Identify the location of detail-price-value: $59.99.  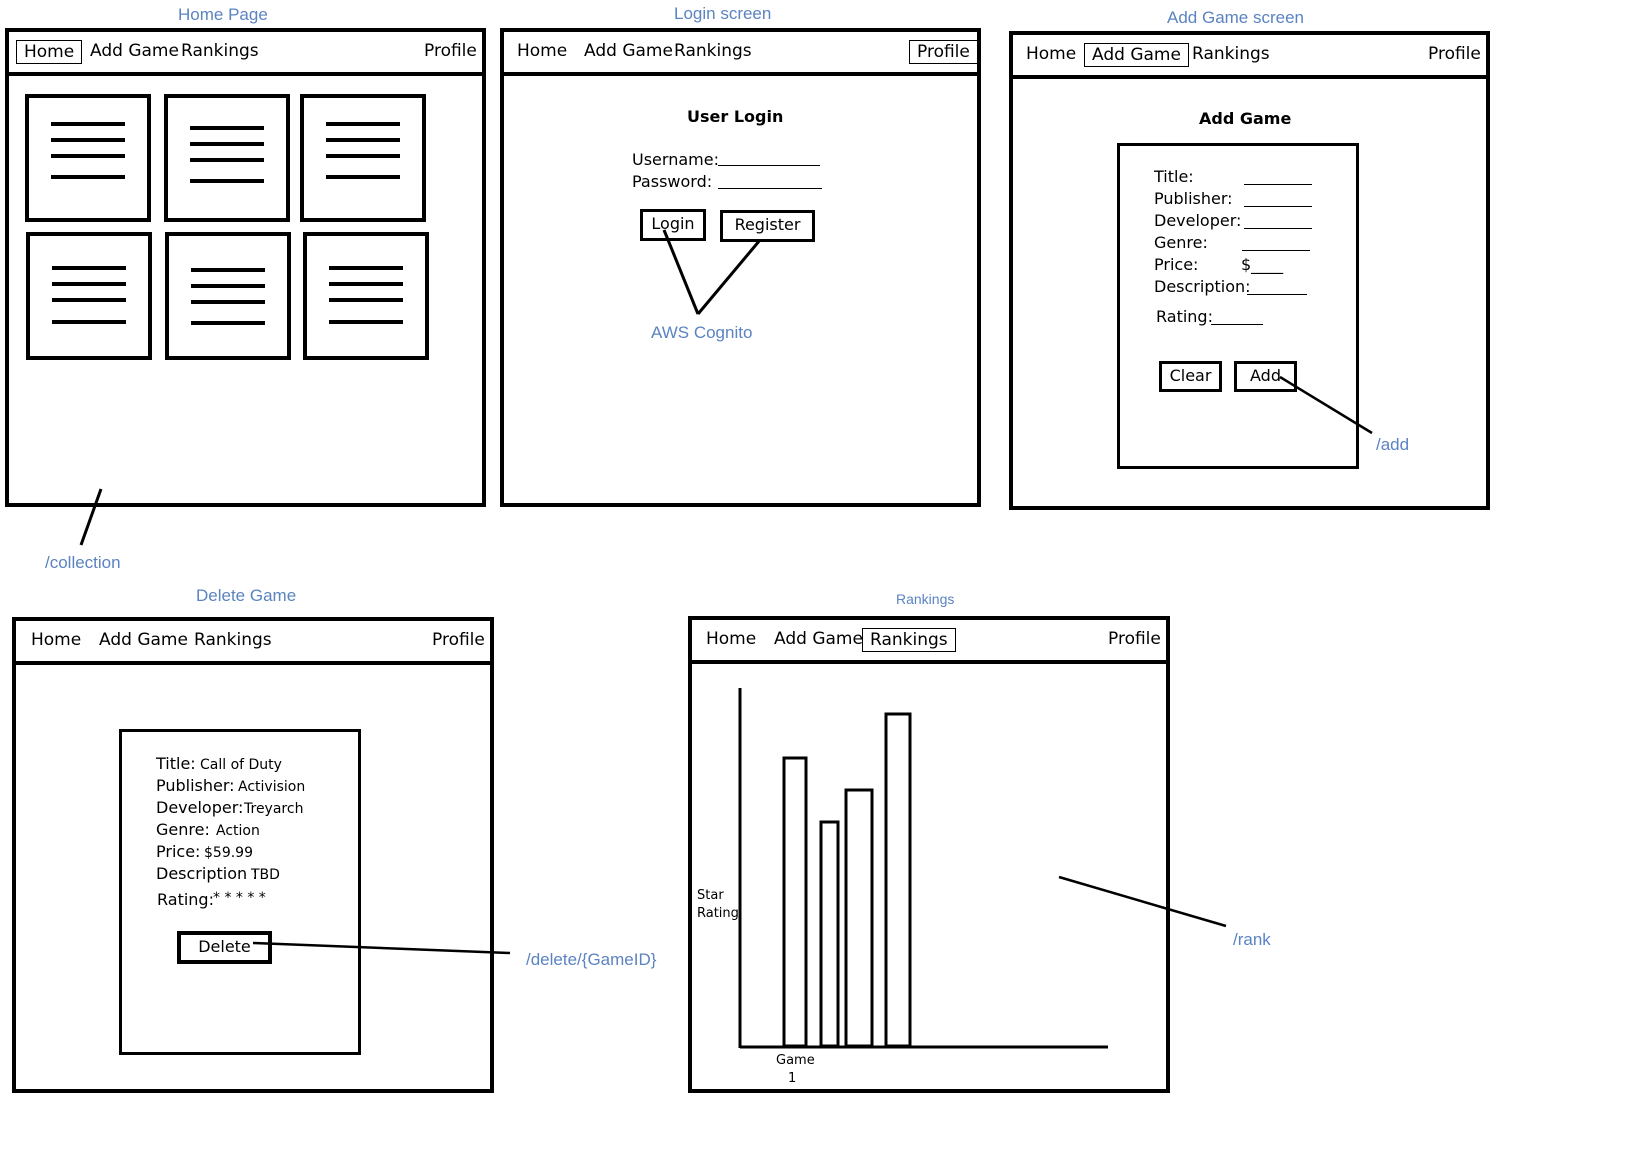
(228, 853).